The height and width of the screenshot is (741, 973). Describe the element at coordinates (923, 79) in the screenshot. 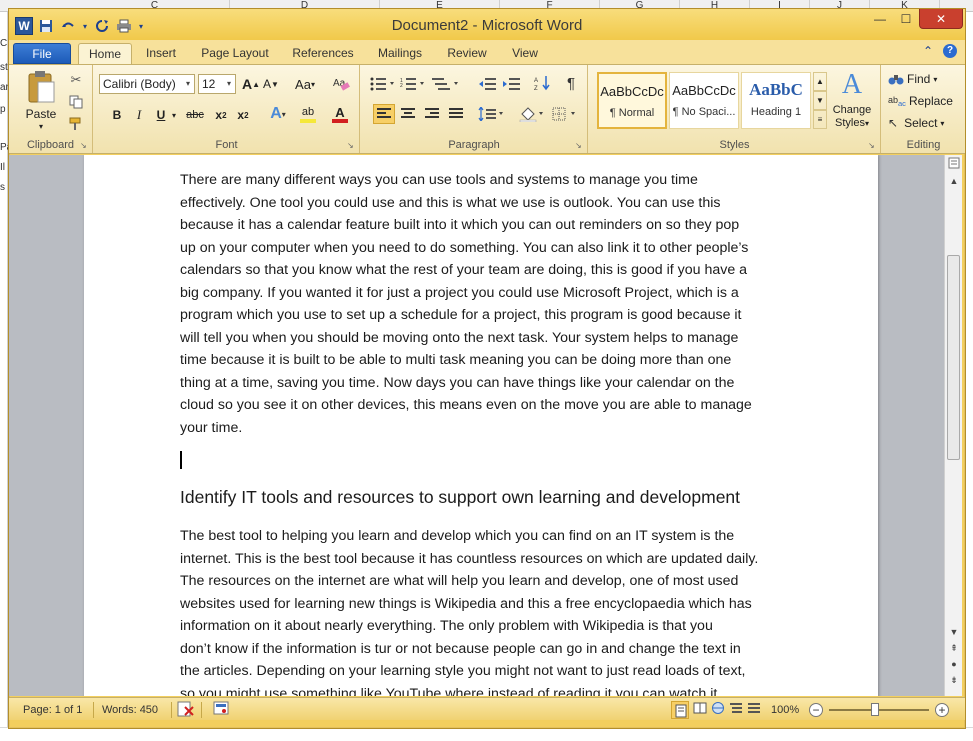

I see `find-button: Find ▾` at that location.